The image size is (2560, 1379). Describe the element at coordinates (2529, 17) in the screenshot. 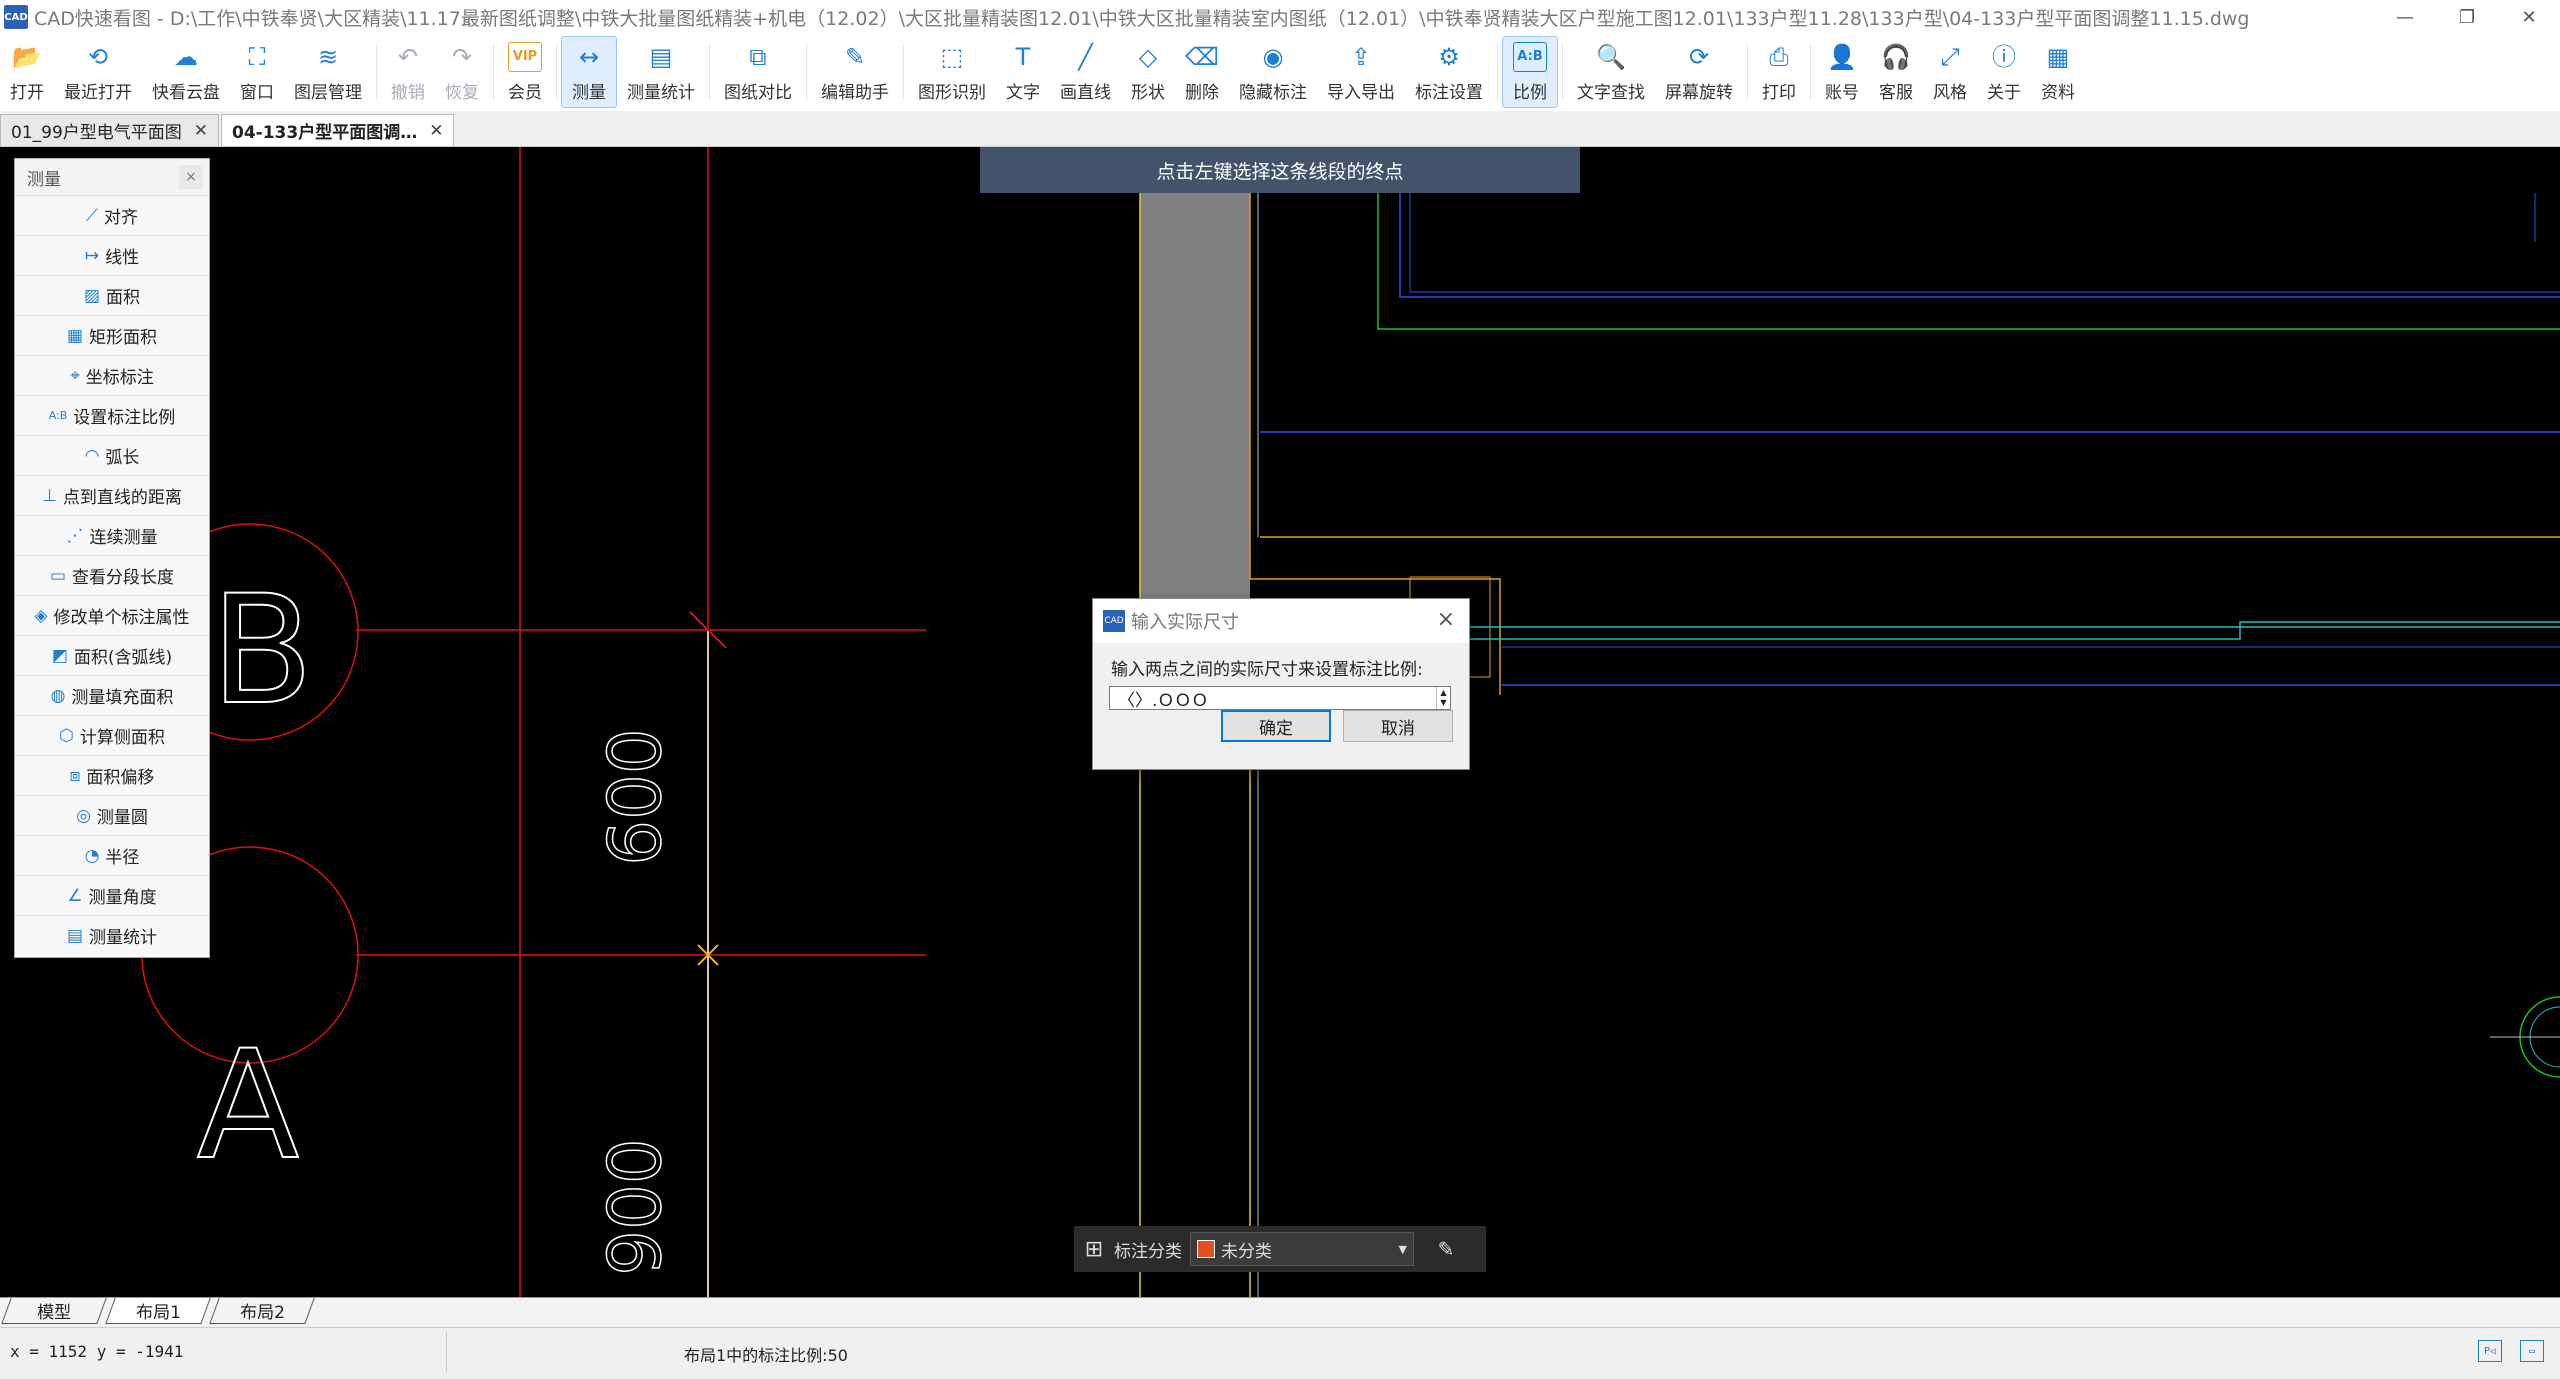

I see `close-window-icon: ✕` at that location.